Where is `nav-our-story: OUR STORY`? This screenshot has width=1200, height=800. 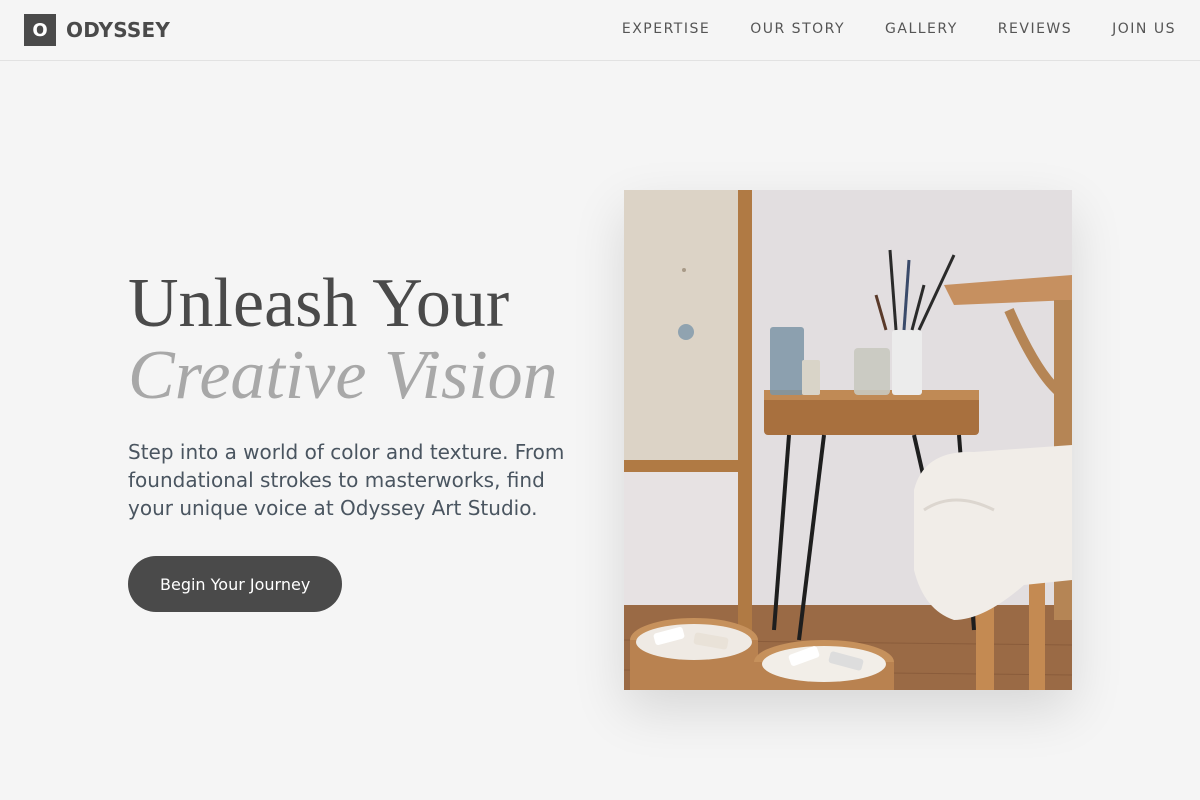 nav-our-story: OUR STORY is located at coordinates (797, 29).